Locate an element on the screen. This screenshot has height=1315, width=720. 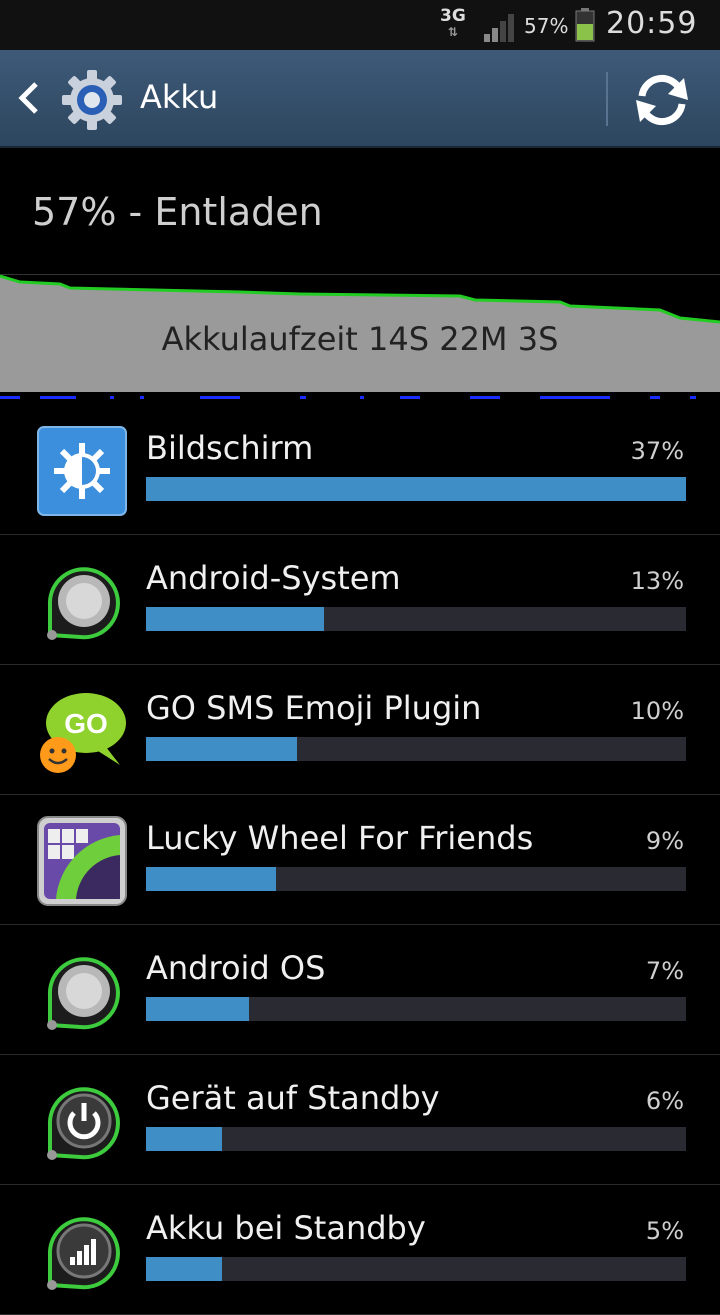
display-brightness-icon is located at coordinates (82, 471).